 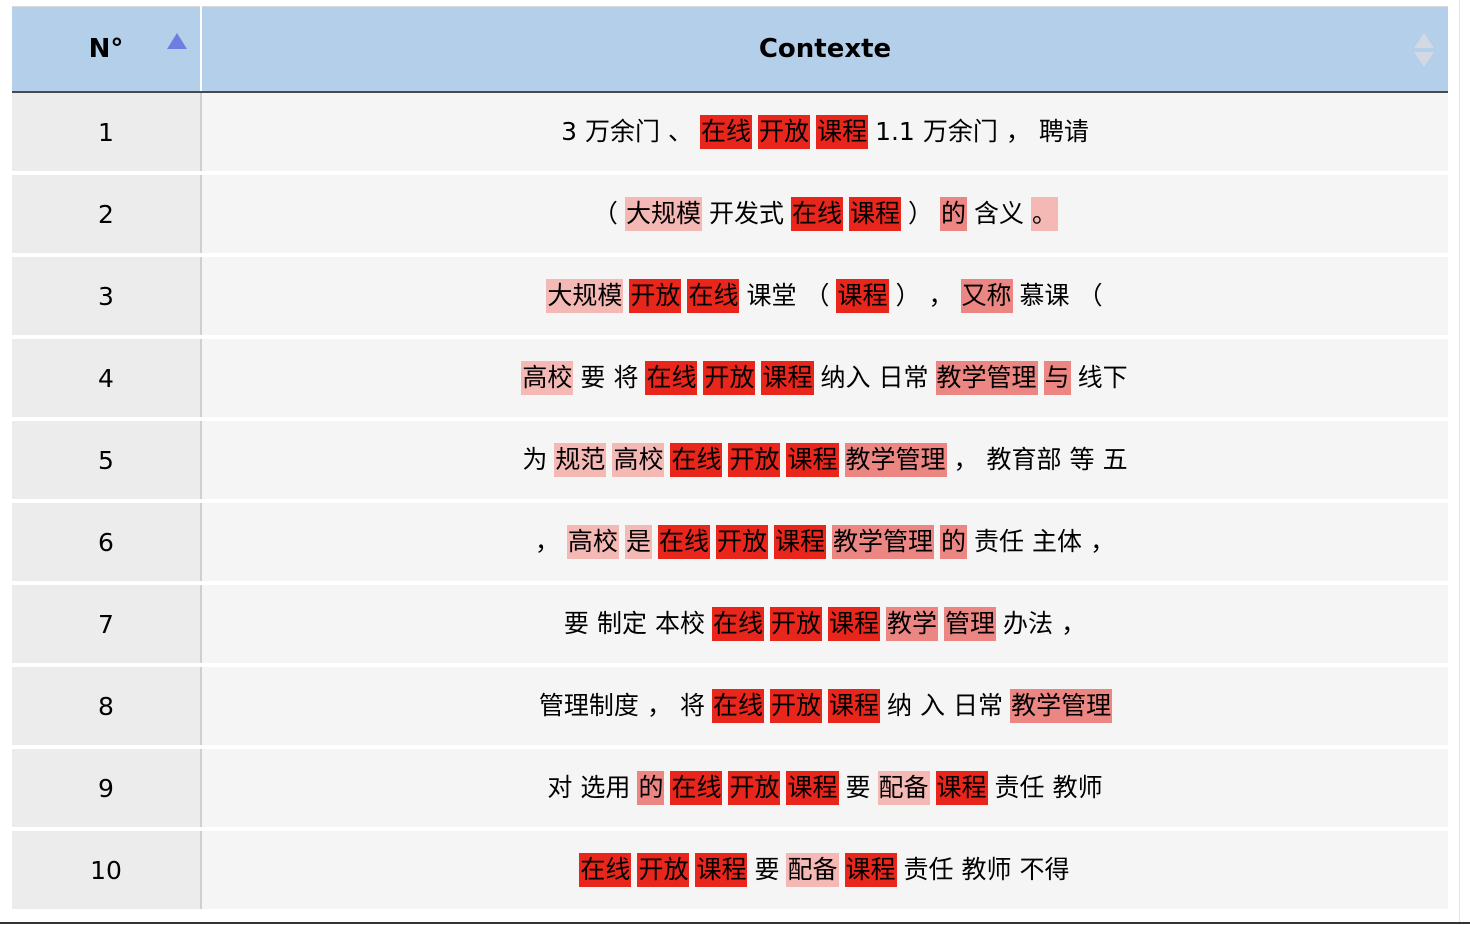 I want to click on table-row: 8 管理制度，将在线 开放 课程纳入日常 教学管理, so click(x=730, y=707).